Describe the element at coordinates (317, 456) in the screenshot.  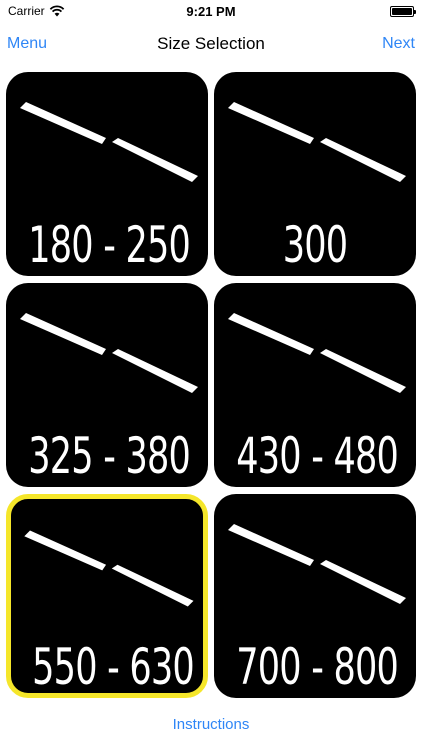
I see `size-label: 430 - 480` at that location.